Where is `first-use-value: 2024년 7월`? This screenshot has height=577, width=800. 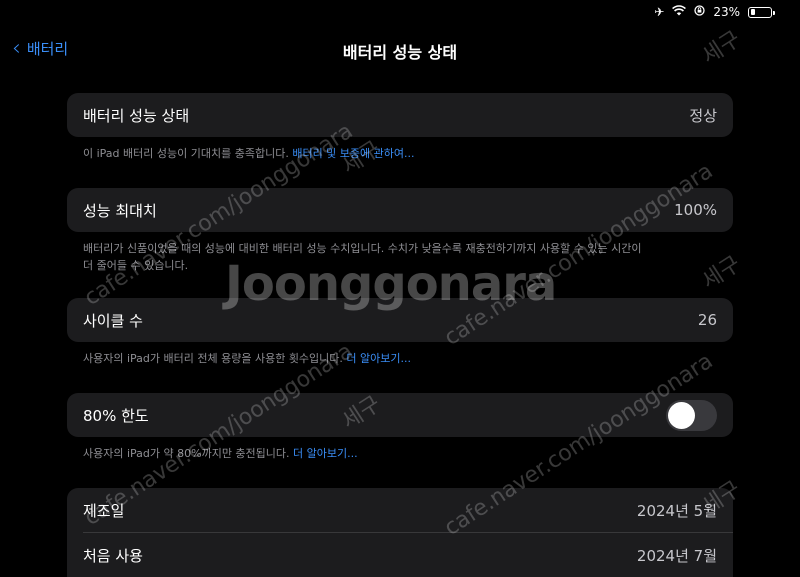 first-use-value: 2024년 7월 is located at coordinates (676, 555).